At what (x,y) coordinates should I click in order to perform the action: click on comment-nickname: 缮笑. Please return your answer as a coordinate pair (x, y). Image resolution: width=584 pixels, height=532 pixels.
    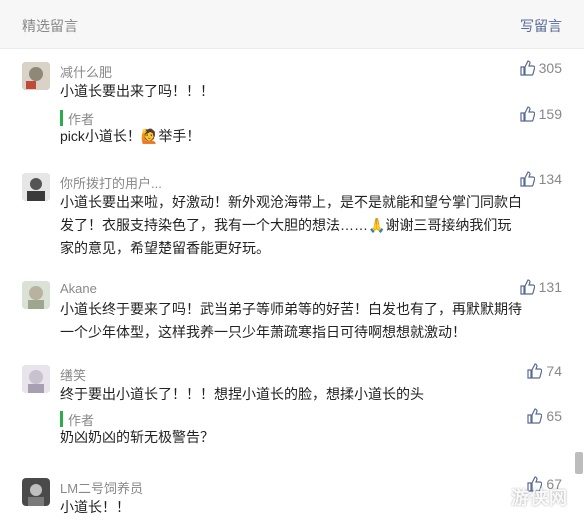
    Looking at the image, I should click on (73, 374).